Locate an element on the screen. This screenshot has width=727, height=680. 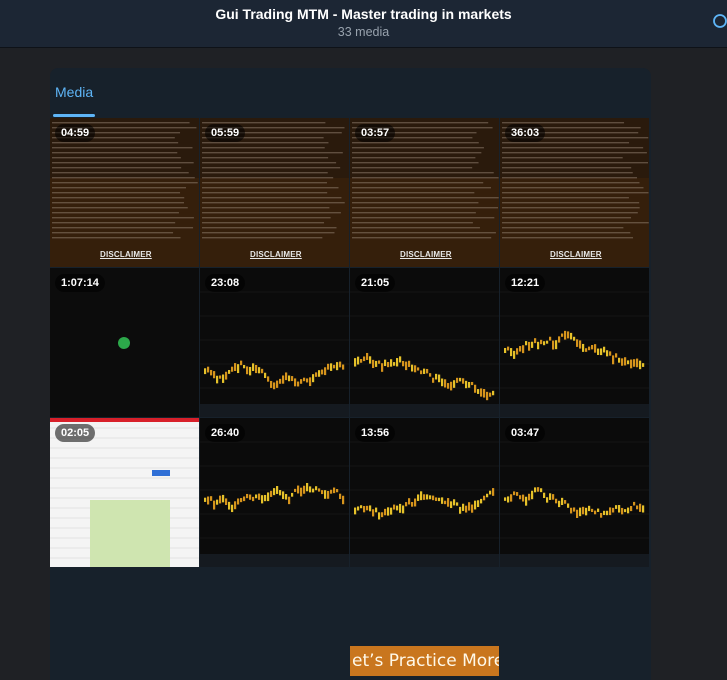
media-count: 33 media is located at coordinates (363, 32).